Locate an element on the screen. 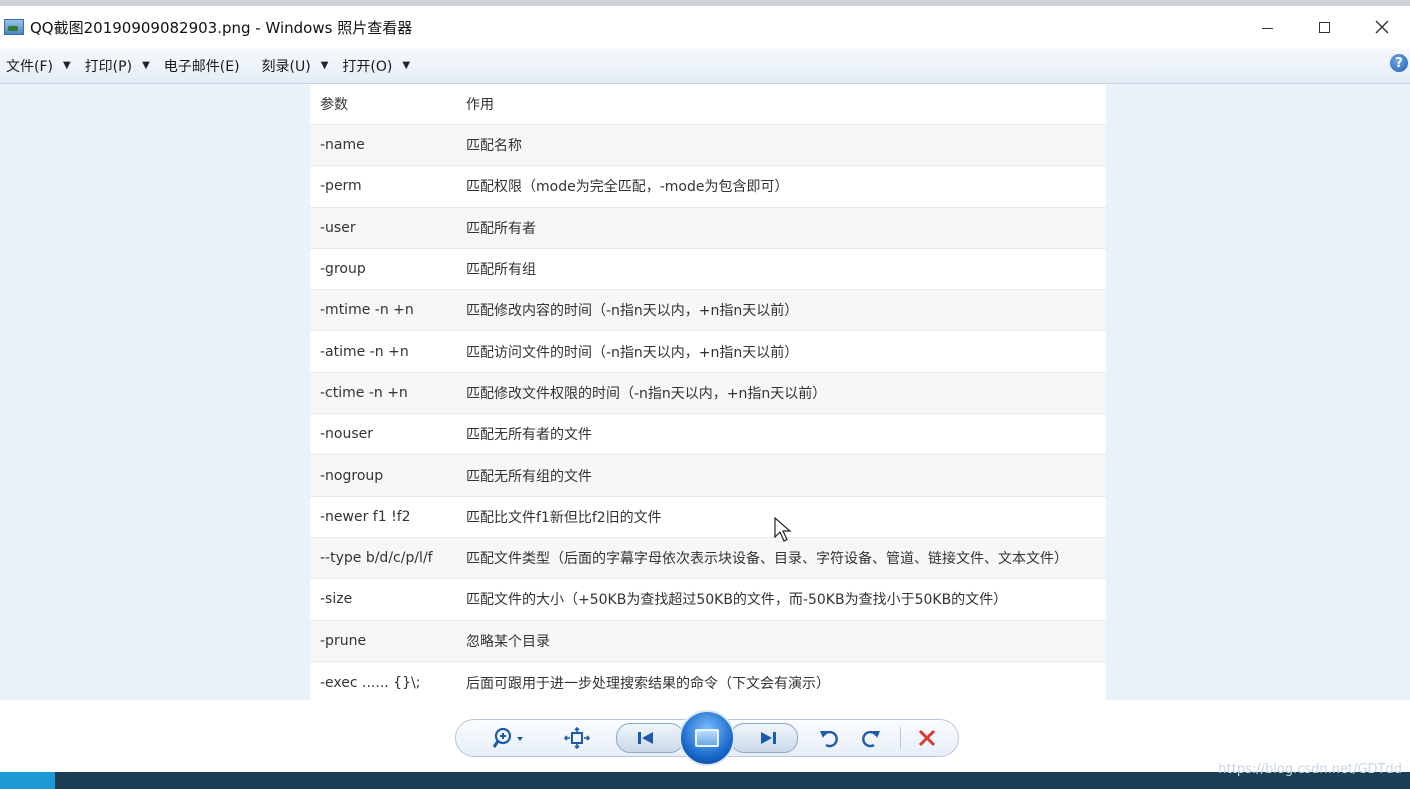 The height and width of the screenshot is (789, 1410). param-cell: -prune is located at coordinates (343, 640).